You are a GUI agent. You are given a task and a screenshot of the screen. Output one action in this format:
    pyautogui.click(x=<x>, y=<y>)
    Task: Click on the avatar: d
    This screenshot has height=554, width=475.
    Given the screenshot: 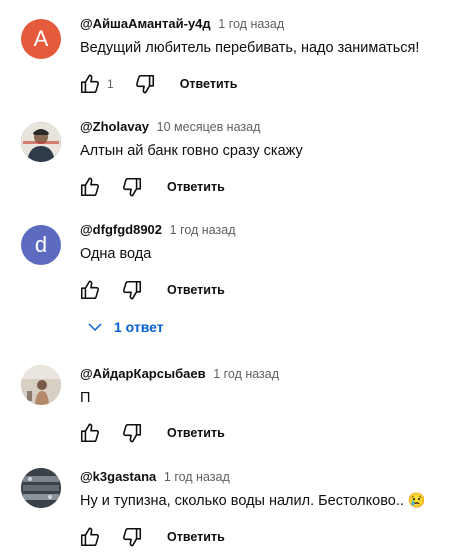 What is the action you would take?
    pyautogui.click(x=41, y=245)
    